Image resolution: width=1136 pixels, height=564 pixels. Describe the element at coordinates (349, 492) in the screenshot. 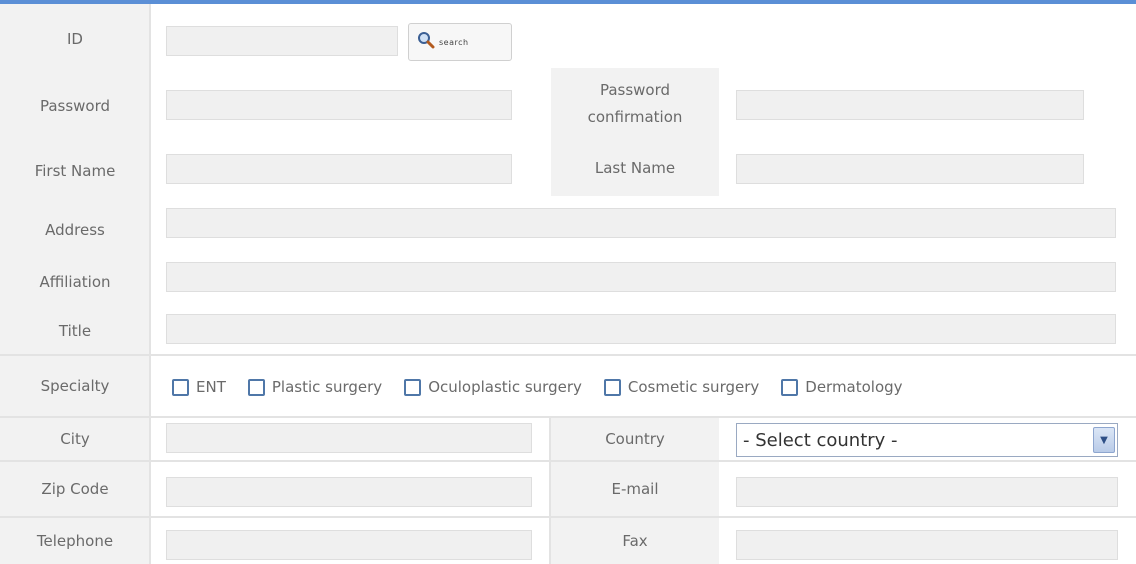

I see `zip-code-input` at that location.